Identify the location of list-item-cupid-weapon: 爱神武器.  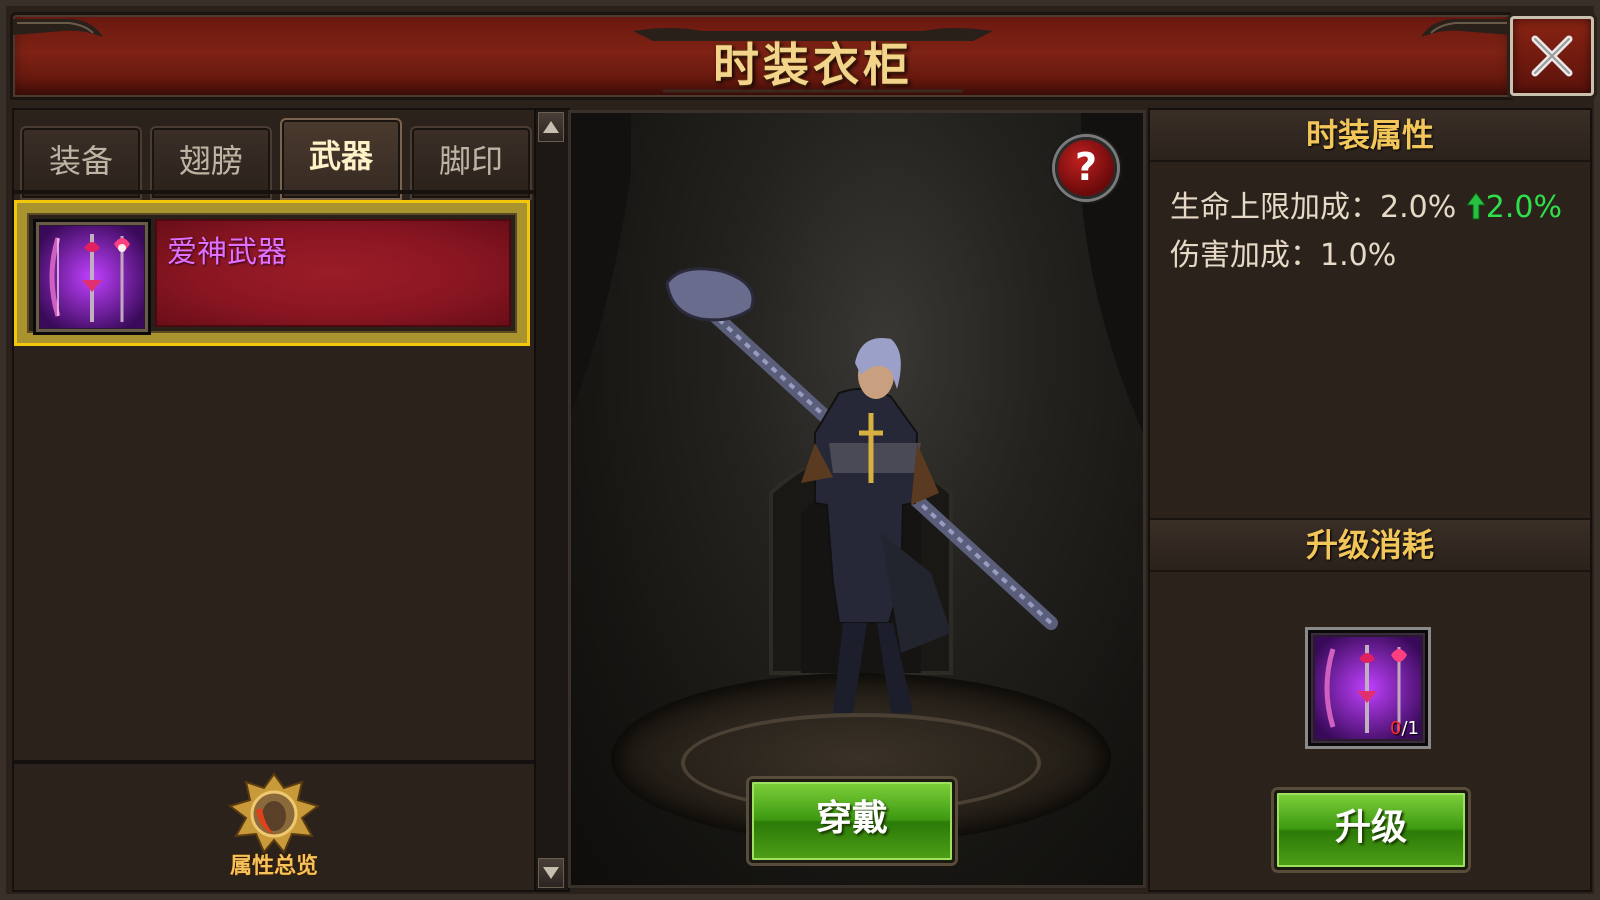
(272, 273).